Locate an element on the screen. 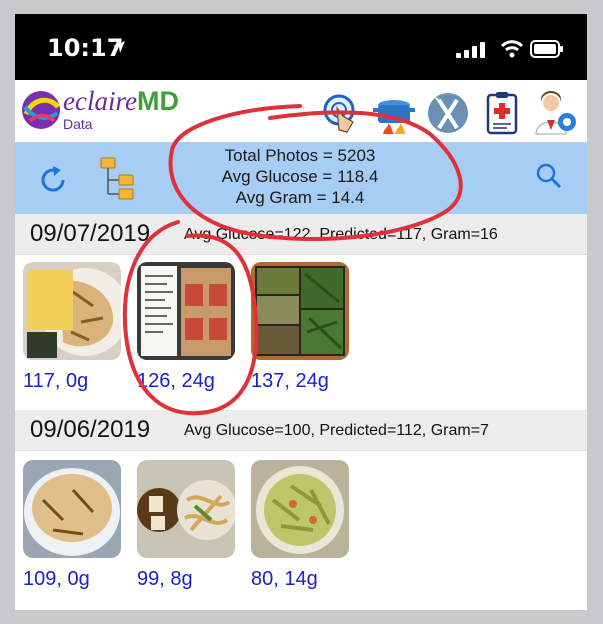  wifi-icon is located at coordinates (512, 49).